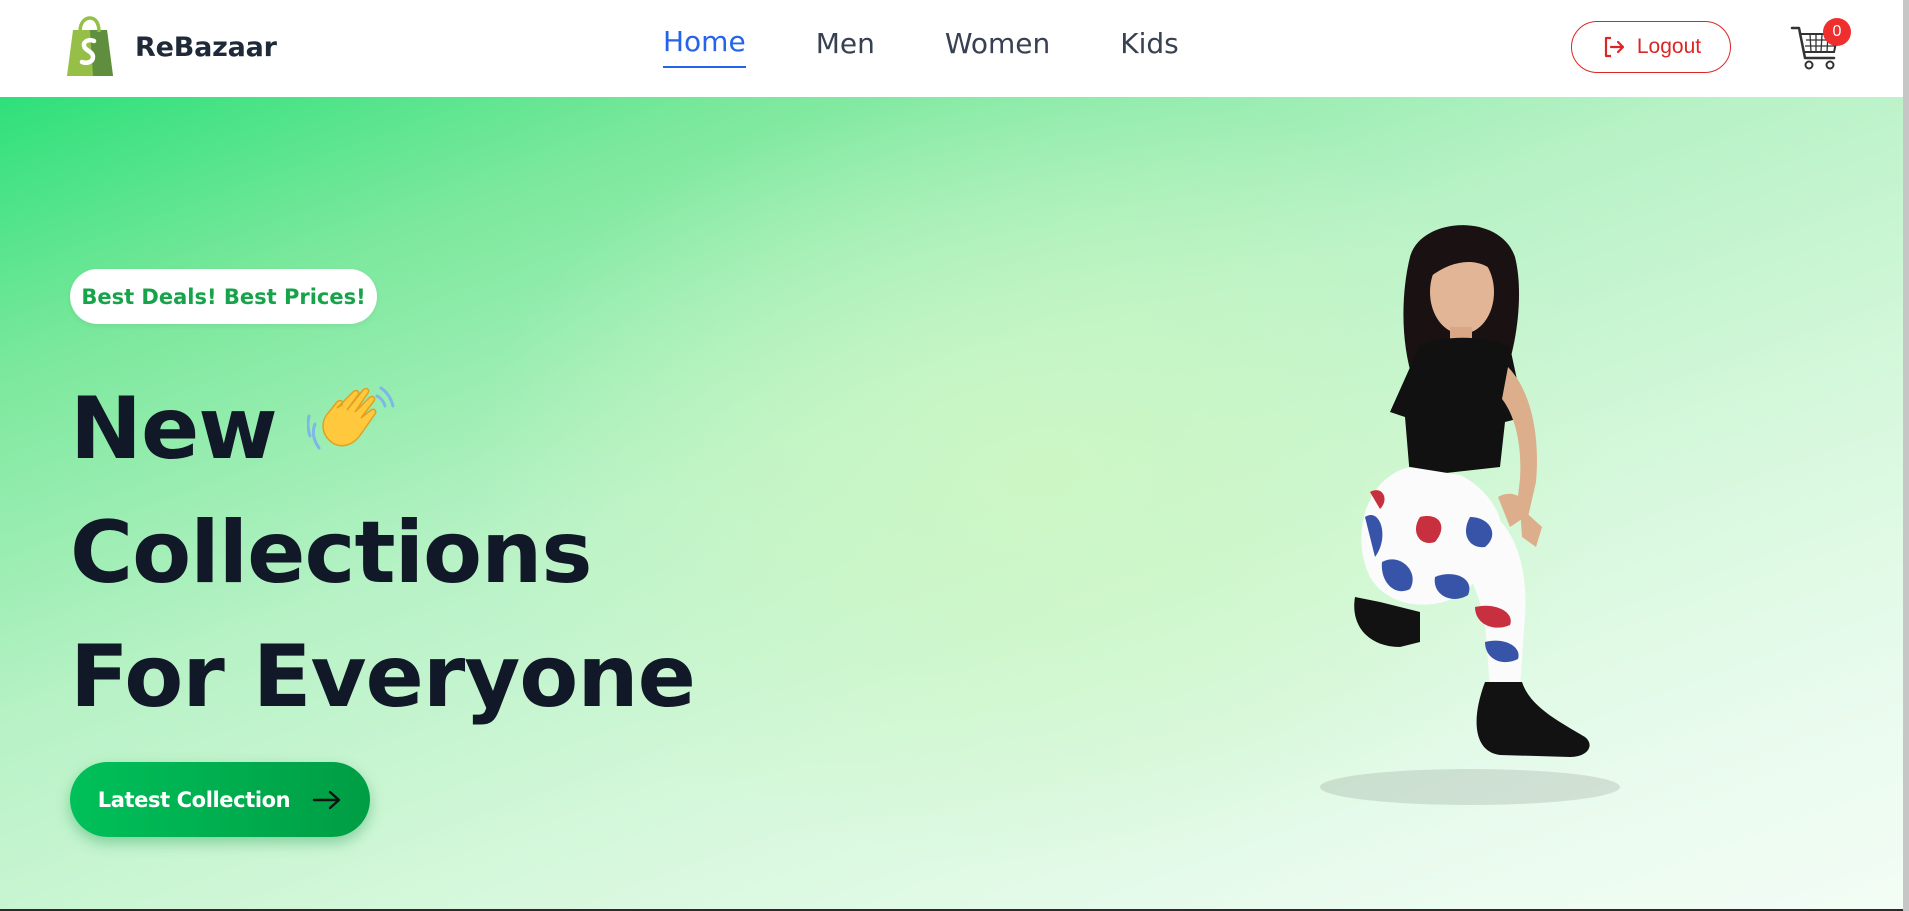 This screenshot has width=1909, height=911. What do you see at coordinates (1614, 47) in the screenshot?
I see `logout-icon` at bounding box center [1614, 47].